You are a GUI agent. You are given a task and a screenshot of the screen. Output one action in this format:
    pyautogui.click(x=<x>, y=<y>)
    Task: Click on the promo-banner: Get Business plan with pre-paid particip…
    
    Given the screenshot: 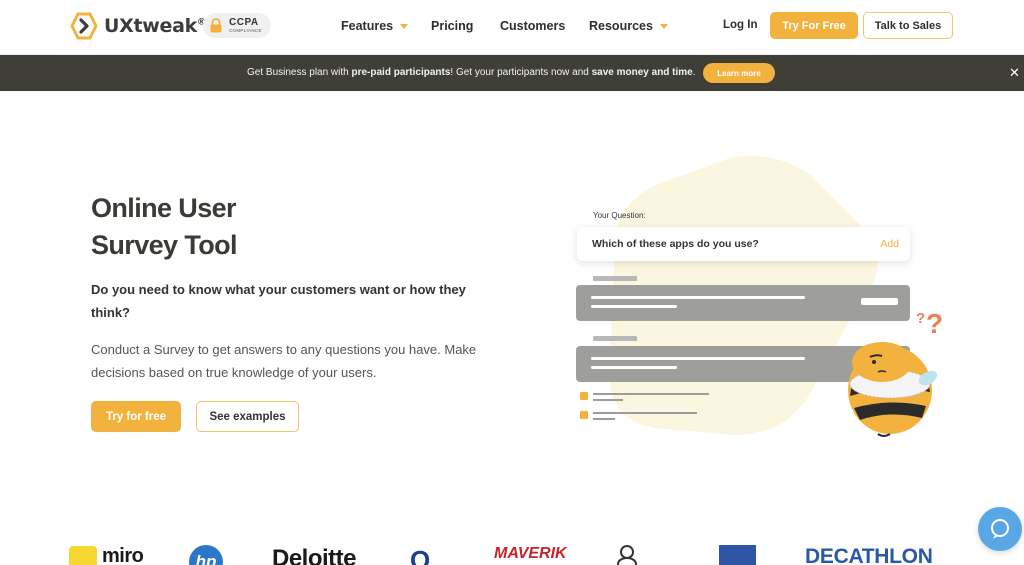 What is the action you would take?
    pyautogui.click(x=512, y=73)
    